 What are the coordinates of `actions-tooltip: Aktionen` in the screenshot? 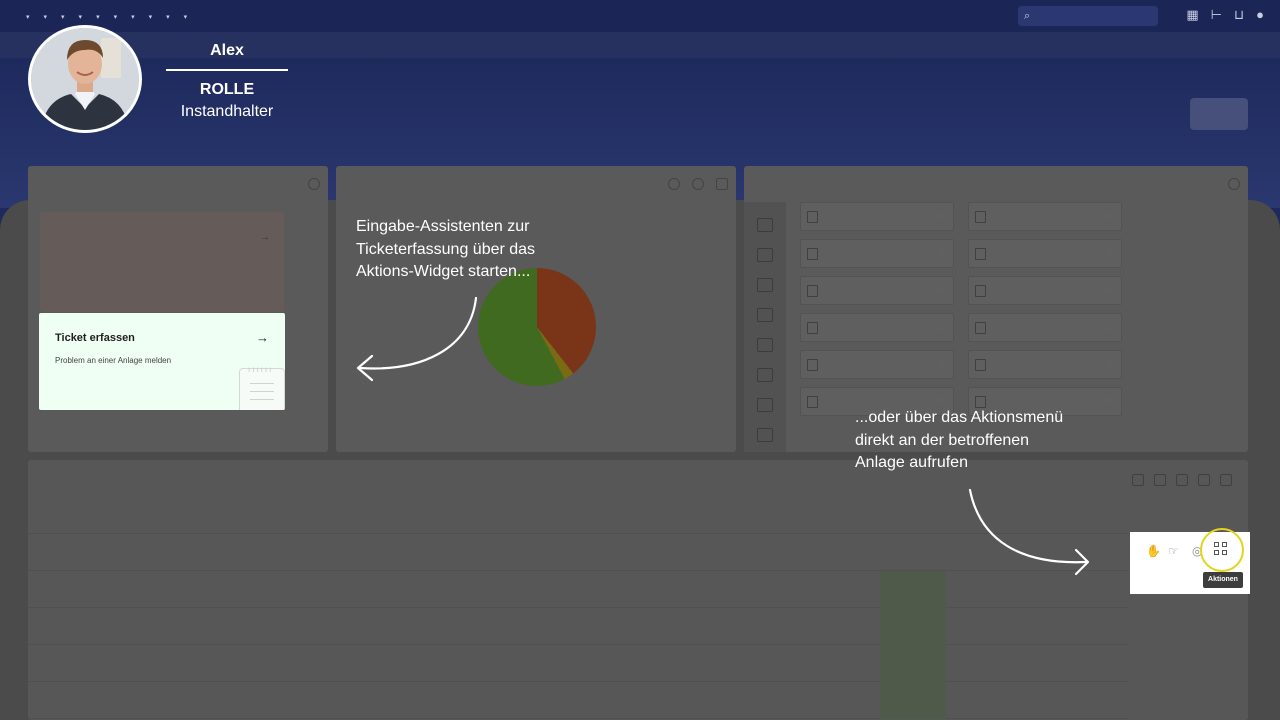 It's located at (1223, 580).